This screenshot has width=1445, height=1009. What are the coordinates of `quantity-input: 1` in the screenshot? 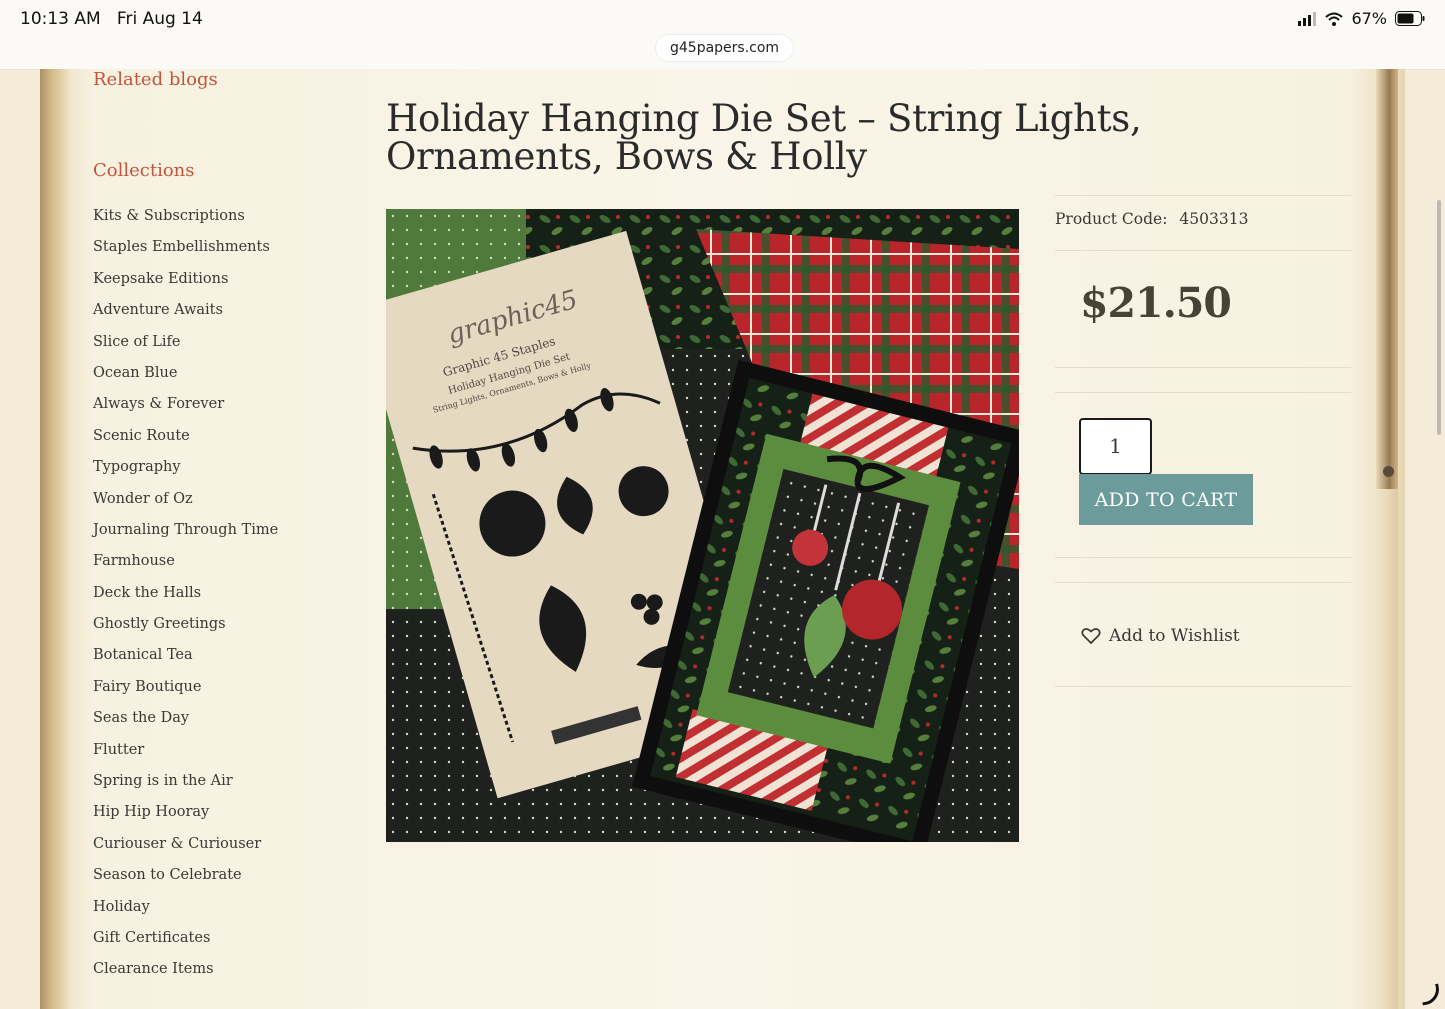 It's located at (1115, 446).